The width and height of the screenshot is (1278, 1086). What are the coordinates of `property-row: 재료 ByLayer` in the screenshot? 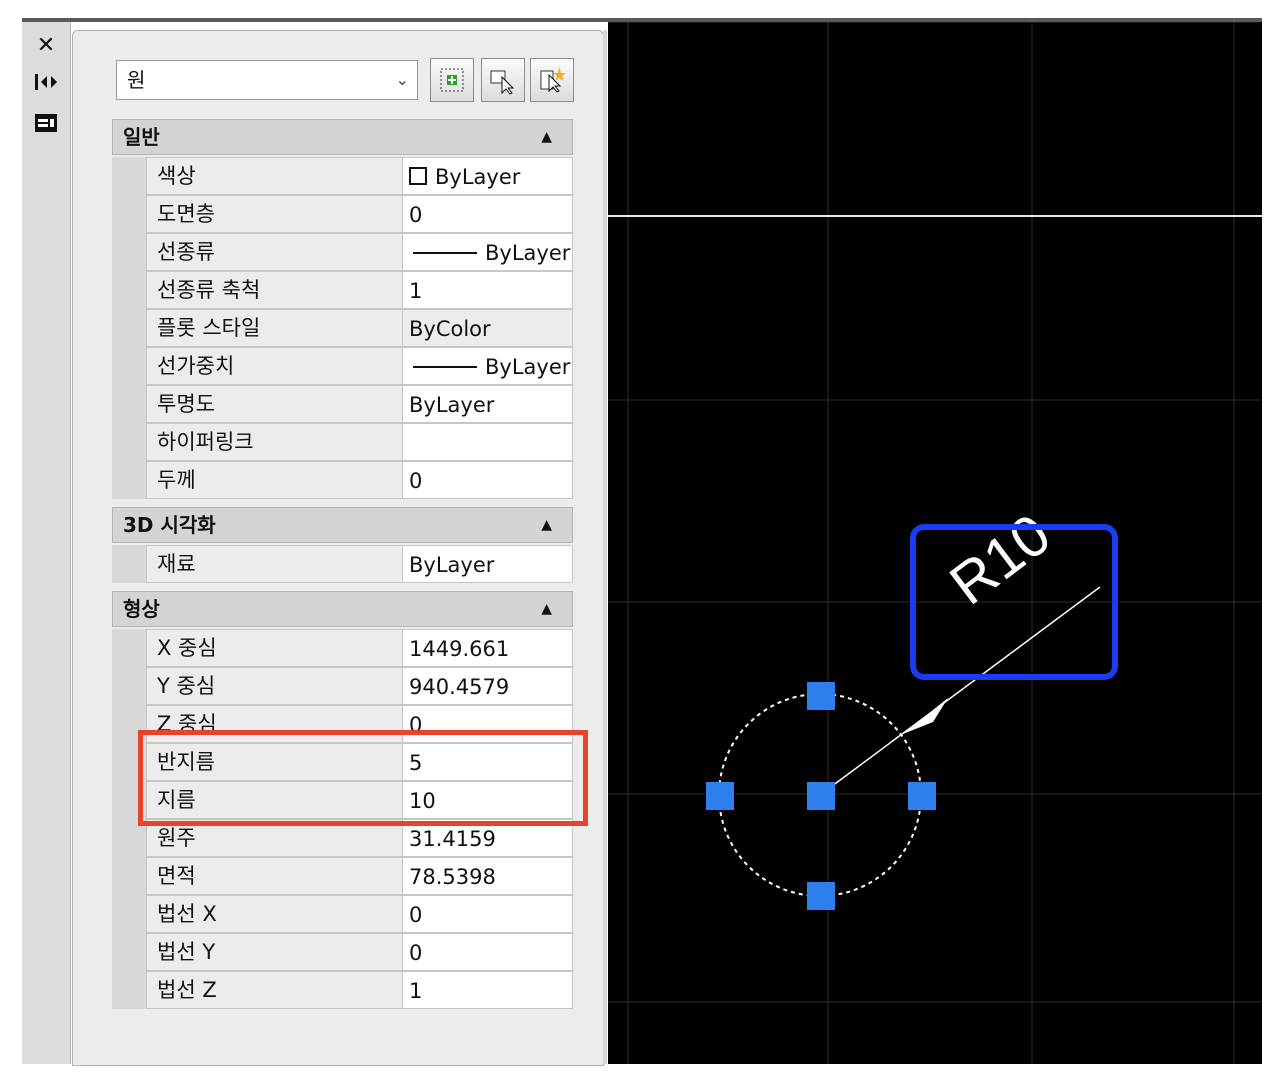 It's located at (342, 564).